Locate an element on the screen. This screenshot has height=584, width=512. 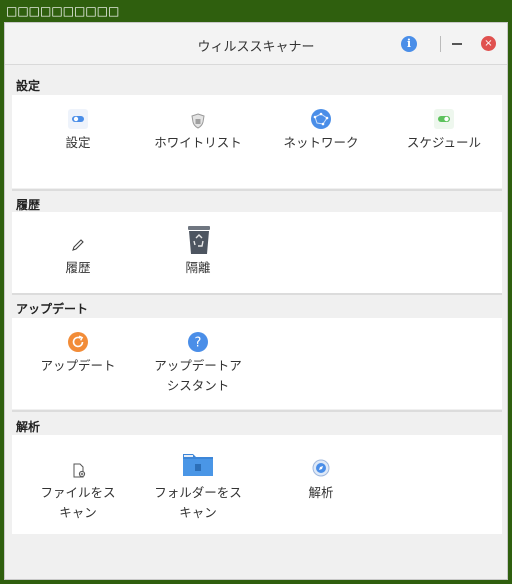
analysis-item: 解析 is located at coordinates (321, 476).